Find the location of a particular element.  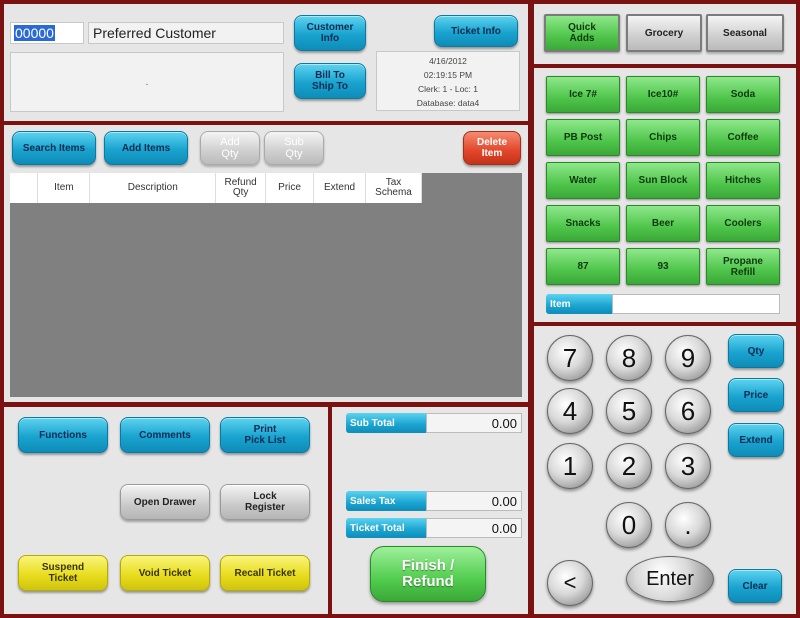

col-extend: Extend is located at coordinates (339, 188).